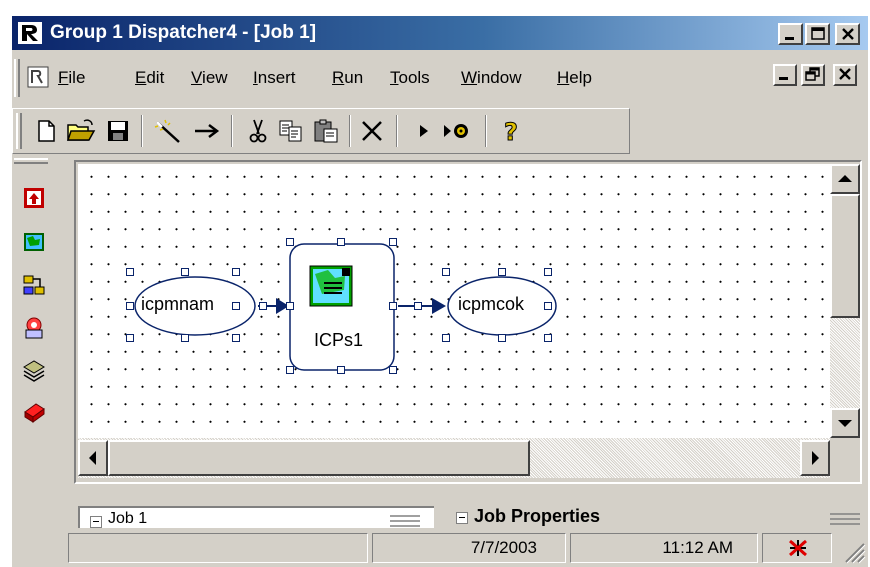 Image resolution: width=870 pixels, height=567 pixels. I want to click on wizard-icon, so click(169, 131).